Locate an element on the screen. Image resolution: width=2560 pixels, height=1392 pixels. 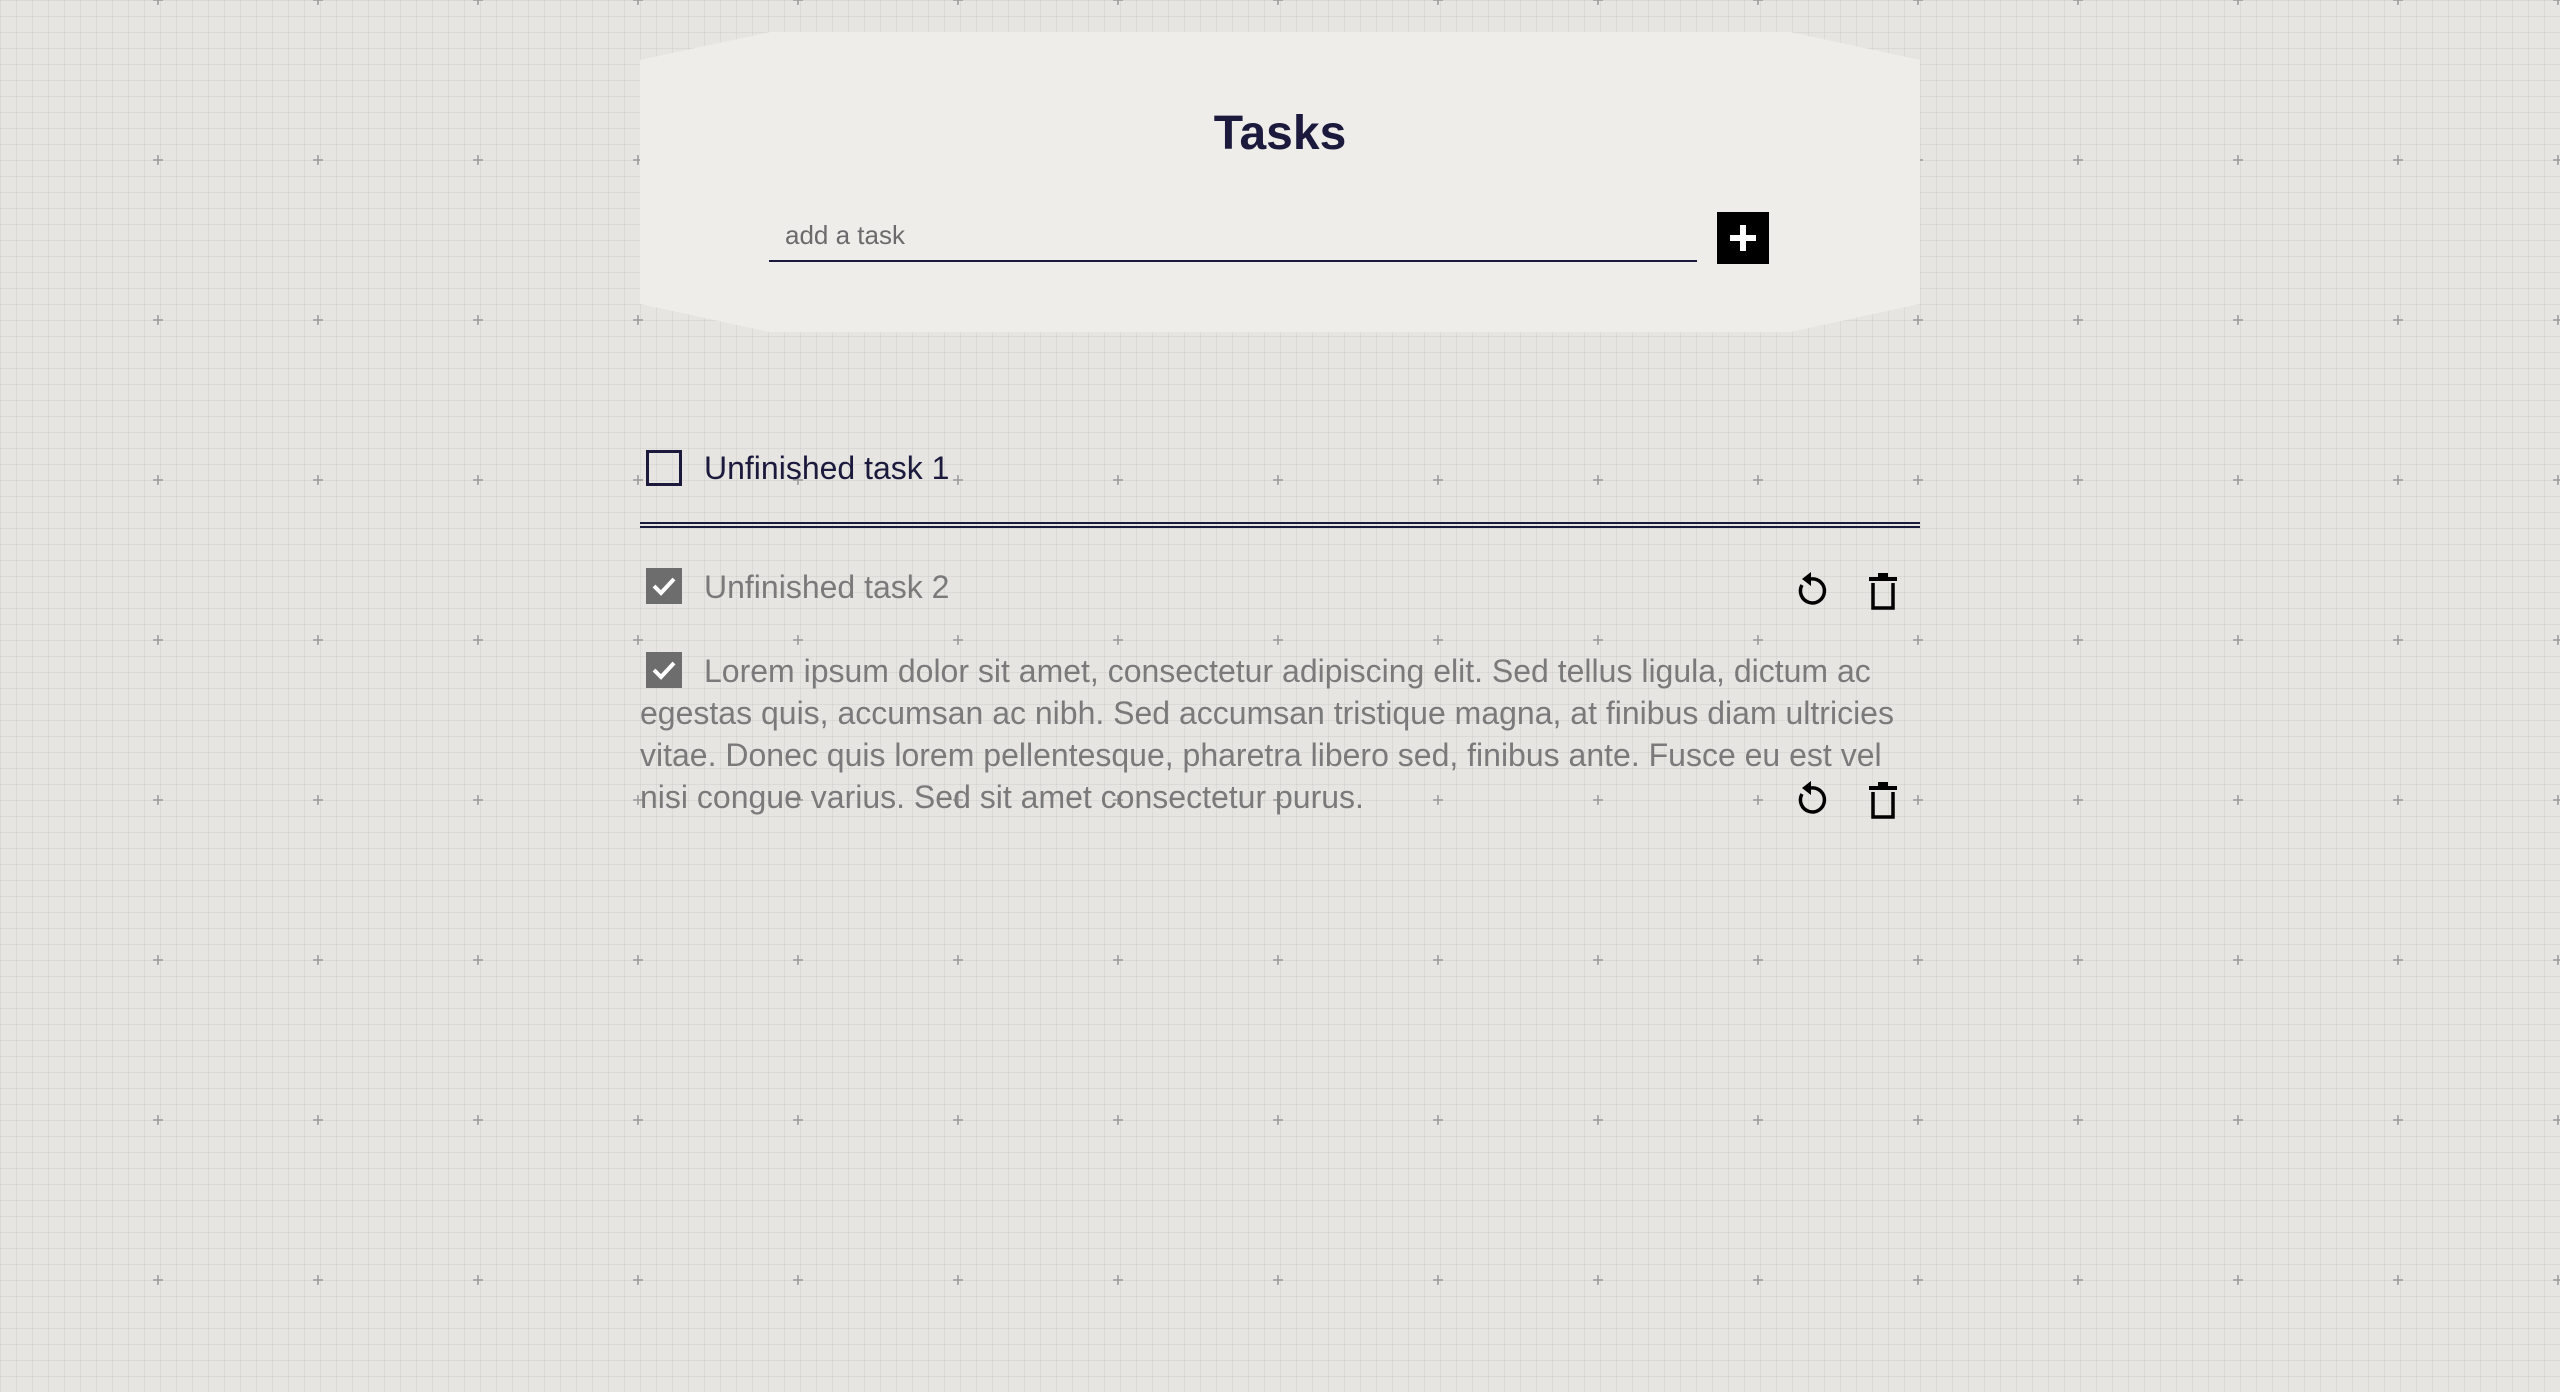
header-card: Tasks is located at coordinates (1280, 182).